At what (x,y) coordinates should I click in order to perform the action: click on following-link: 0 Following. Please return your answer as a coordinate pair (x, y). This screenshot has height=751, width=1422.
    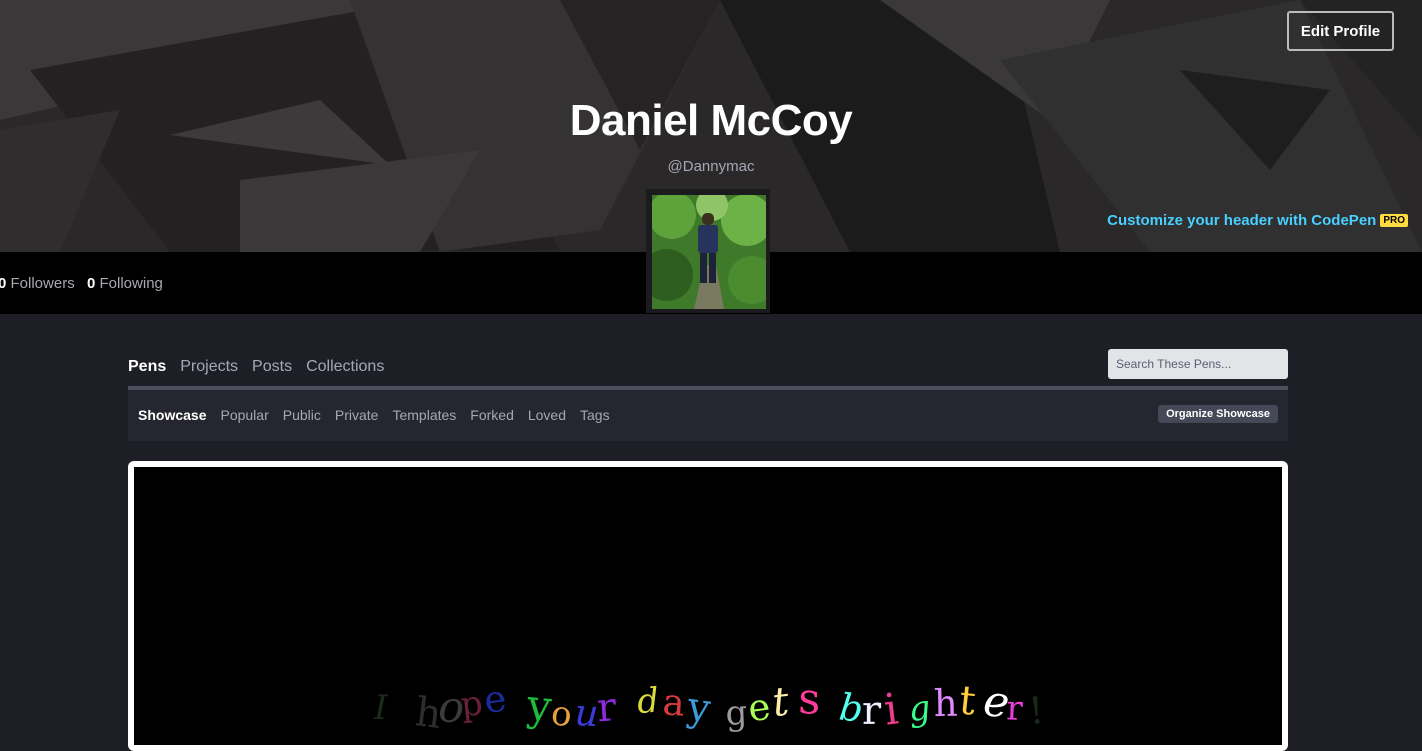
    Looking at the image, I should click on (125, 283).